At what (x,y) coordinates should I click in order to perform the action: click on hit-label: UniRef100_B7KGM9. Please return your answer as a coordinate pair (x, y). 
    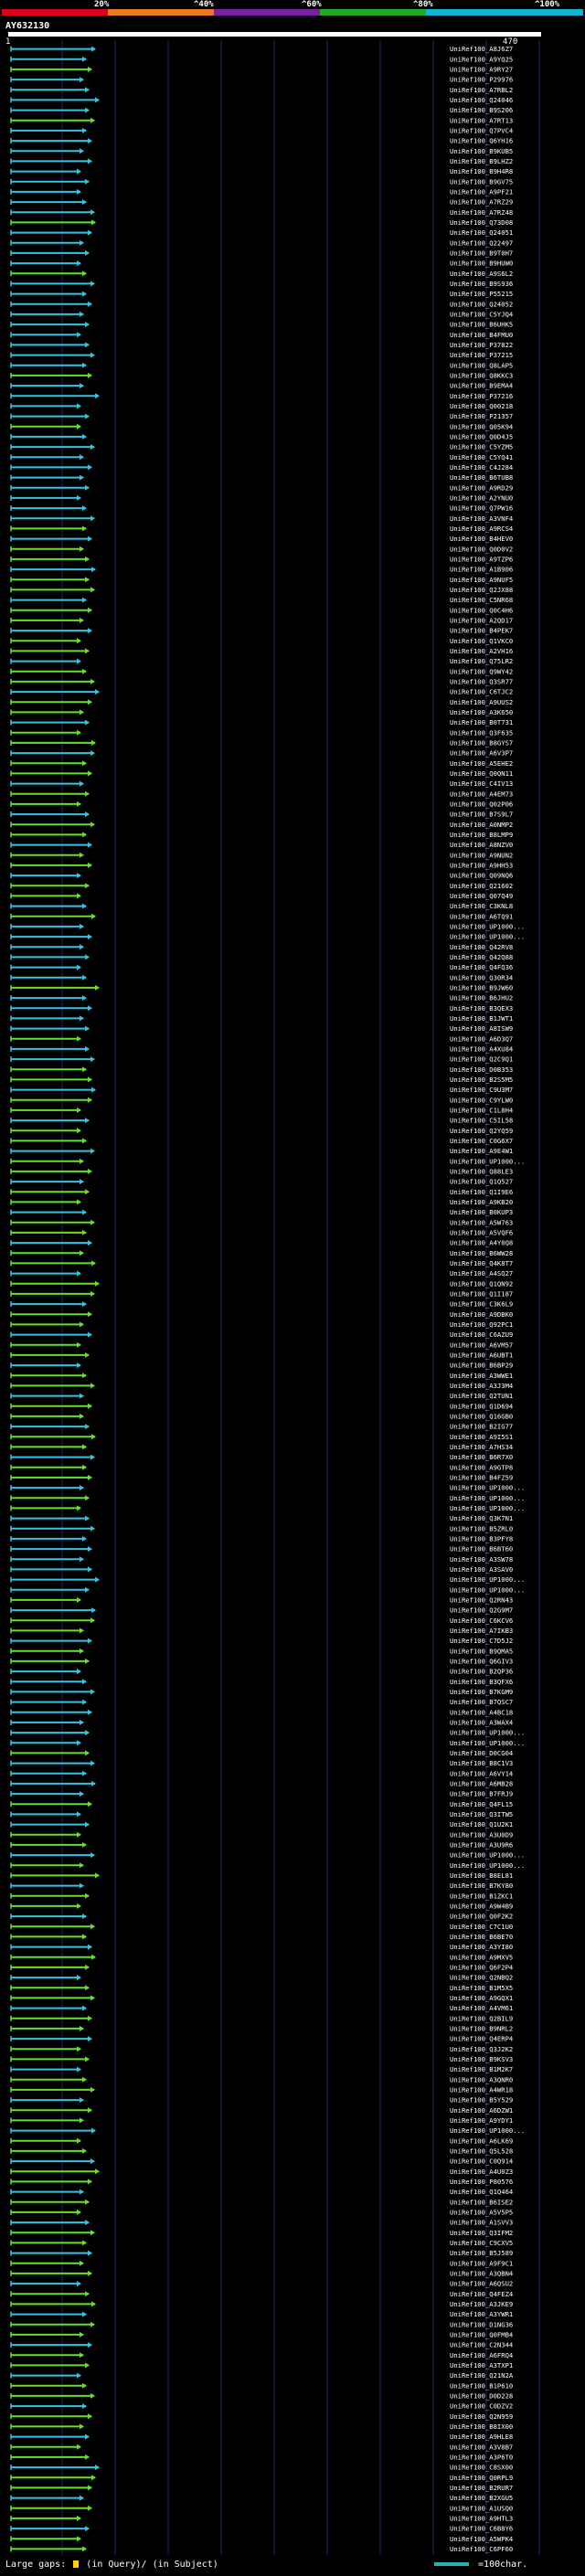
    Looking at the image, I should click on (482, 1692).